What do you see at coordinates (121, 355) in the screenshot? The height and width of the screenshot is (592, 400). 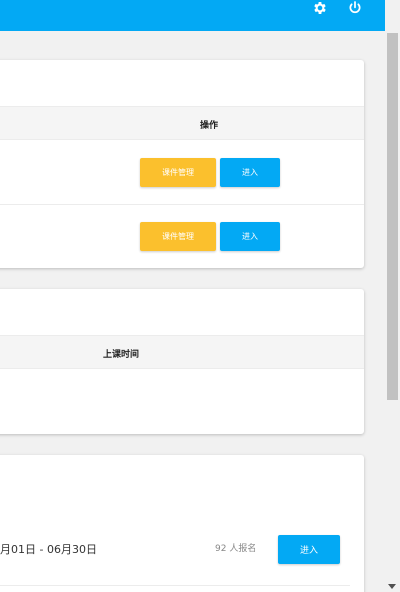 I see `column-header-class-time: 上课时间` at bounding box center [121, 355].